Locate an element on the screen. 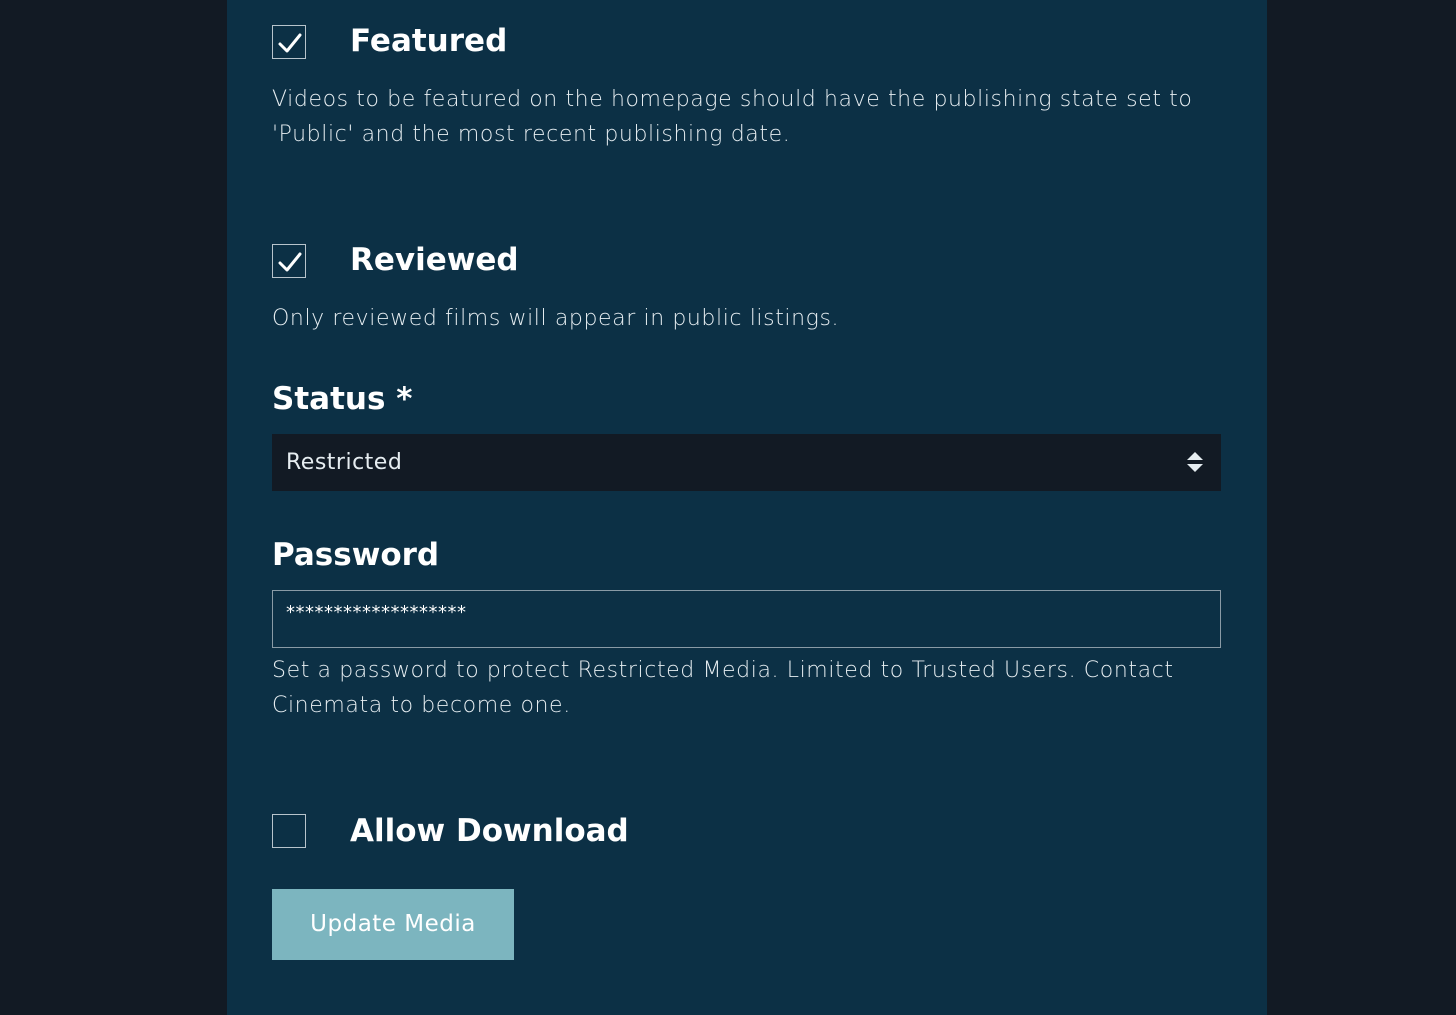 The image size is (1456, 1015). featured-checkbox is located at coordinates (289, 42).